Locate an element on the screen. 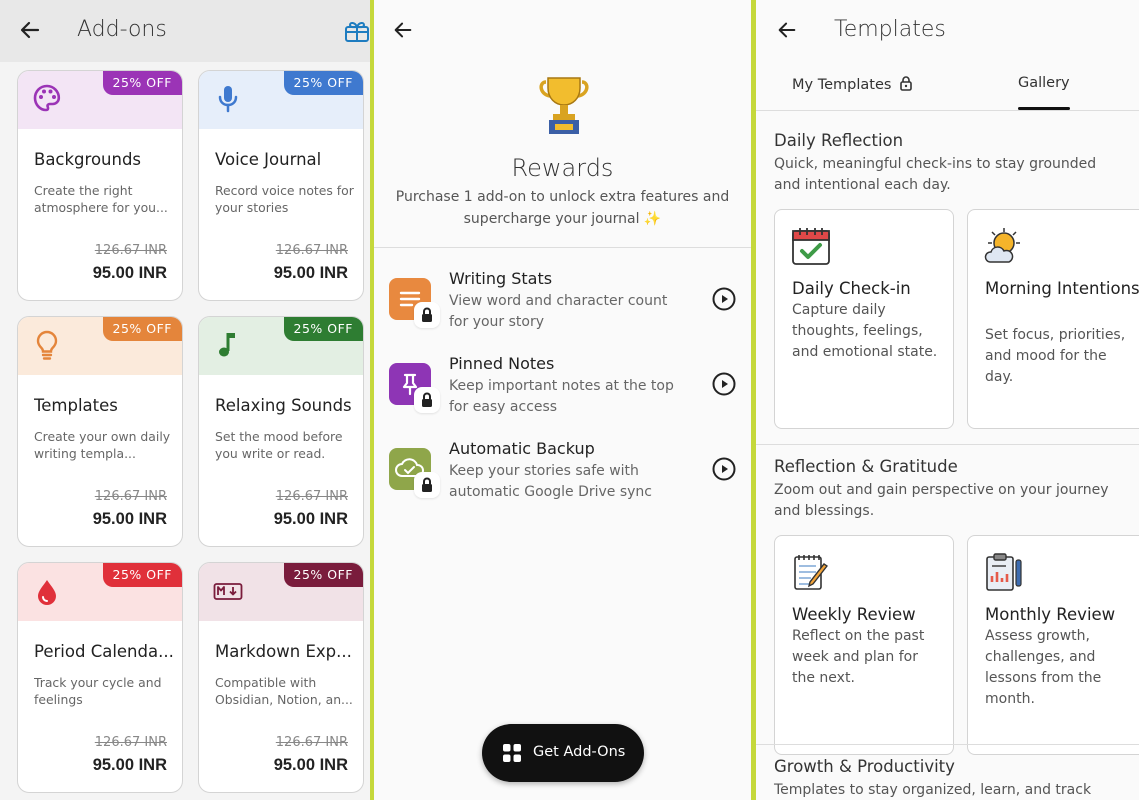  template-name: Monthly Review is located at coordinates (1050, 614).